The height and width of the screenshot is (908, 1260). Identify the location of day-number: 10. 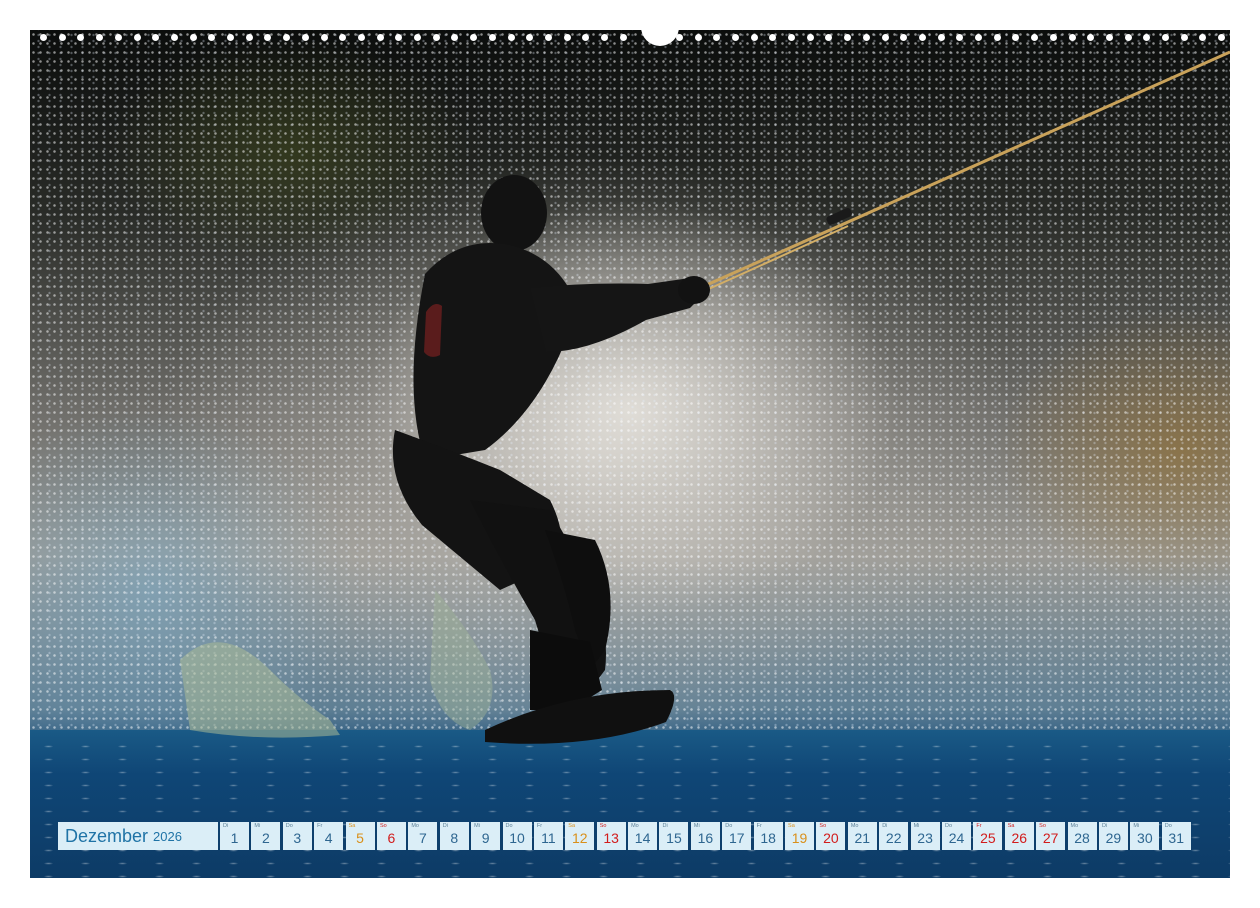
(517, 838).